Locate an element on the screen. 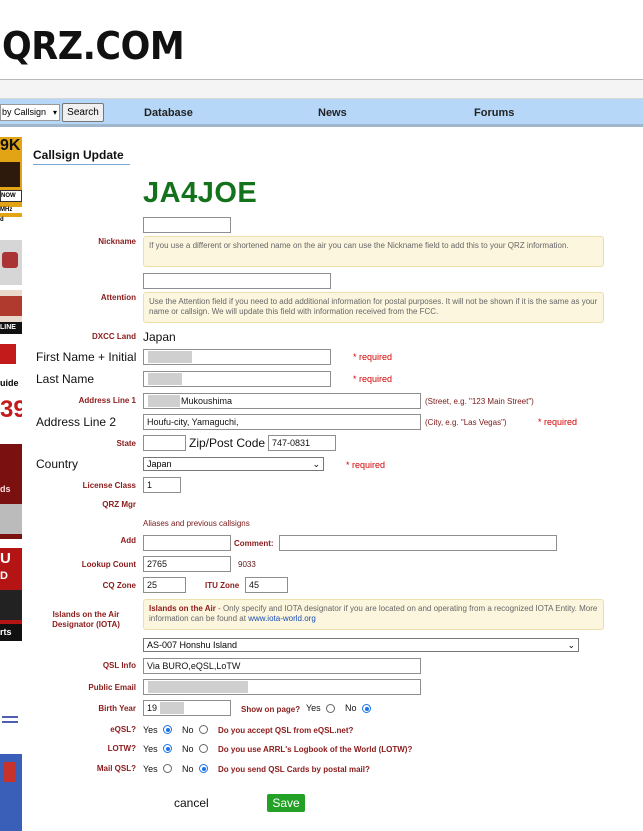  last-name-input is located at coordinates (237, 379).